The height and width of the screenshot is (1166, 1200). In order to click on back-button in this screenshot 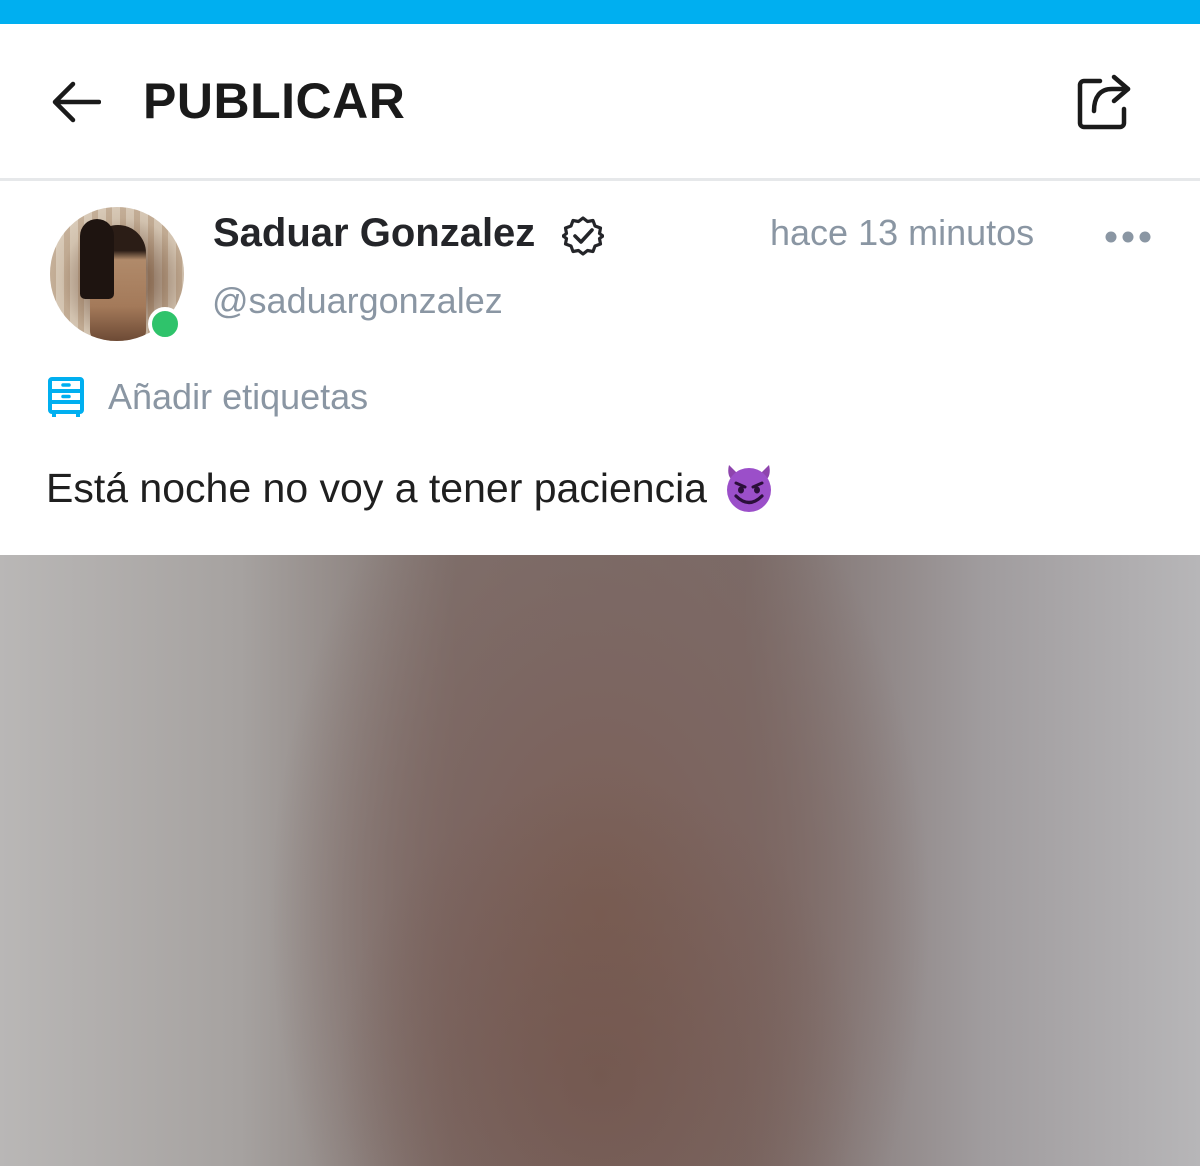, I will do `click(75, 102)`.